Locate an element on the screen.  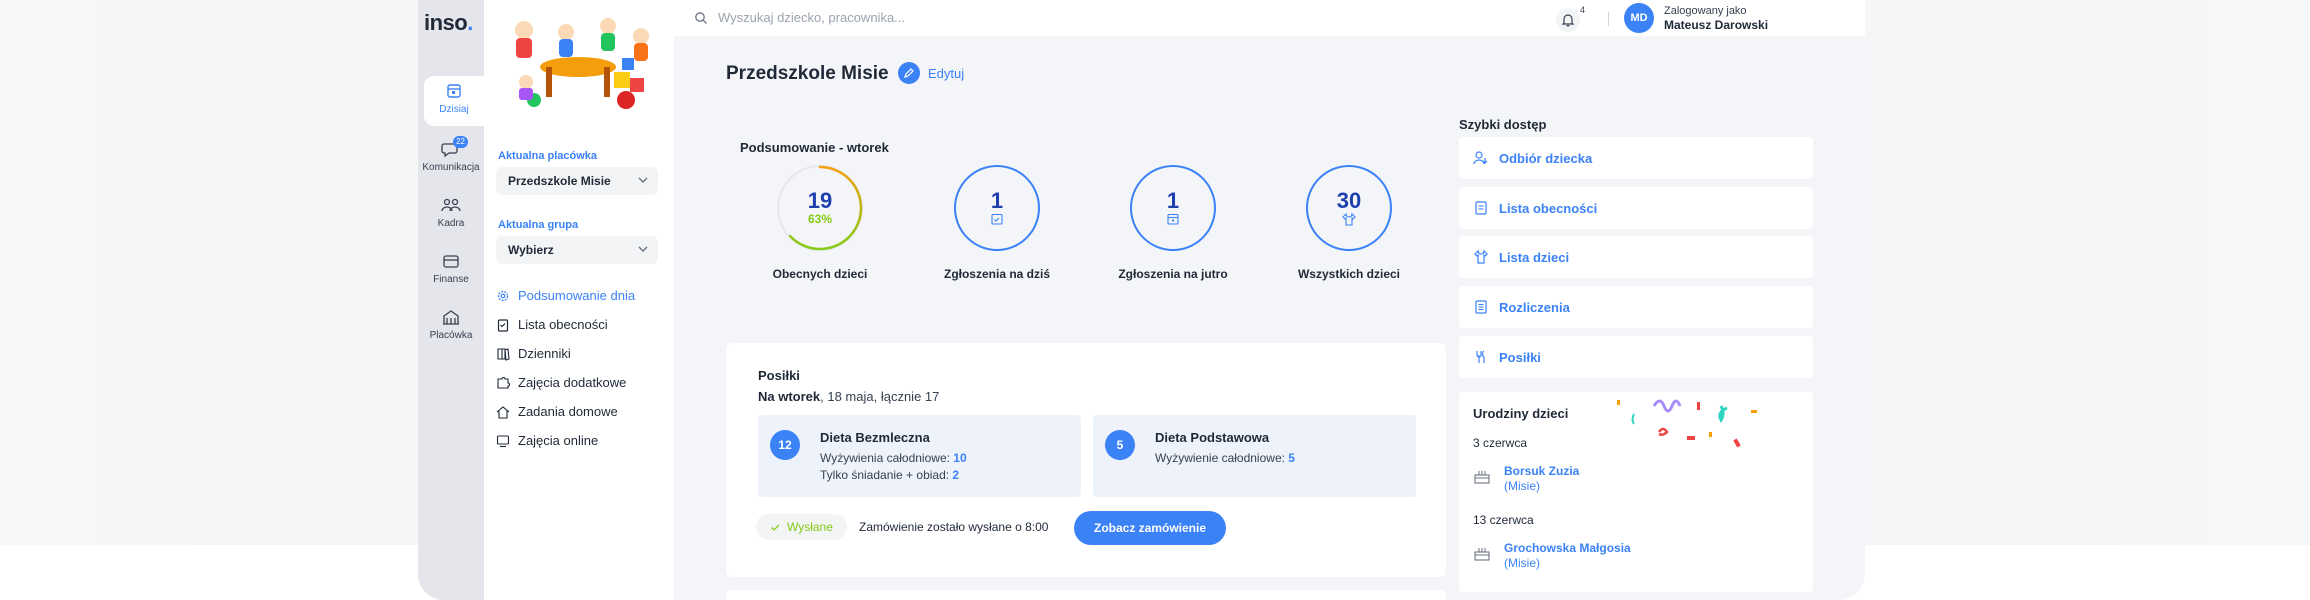
birthday-date: 3 czerwca is located at coordinates (1500, 443).